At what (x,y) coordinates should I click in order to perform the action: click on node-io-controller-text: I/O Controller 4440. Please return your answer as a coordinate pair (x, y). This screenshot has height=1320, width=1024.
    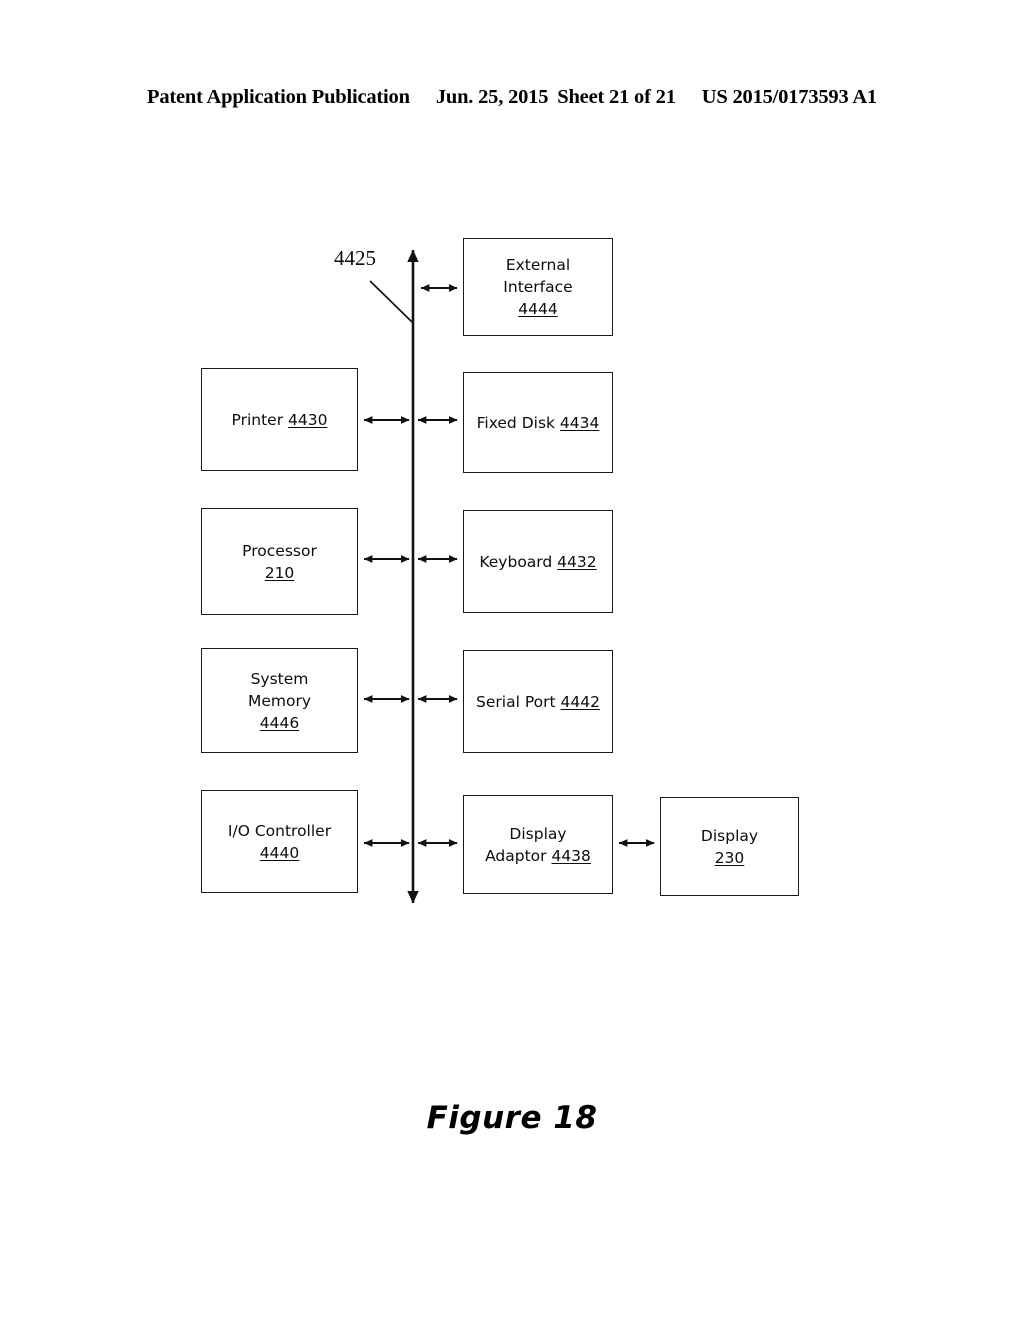
    Looking at the image, I should click on (279, 842).